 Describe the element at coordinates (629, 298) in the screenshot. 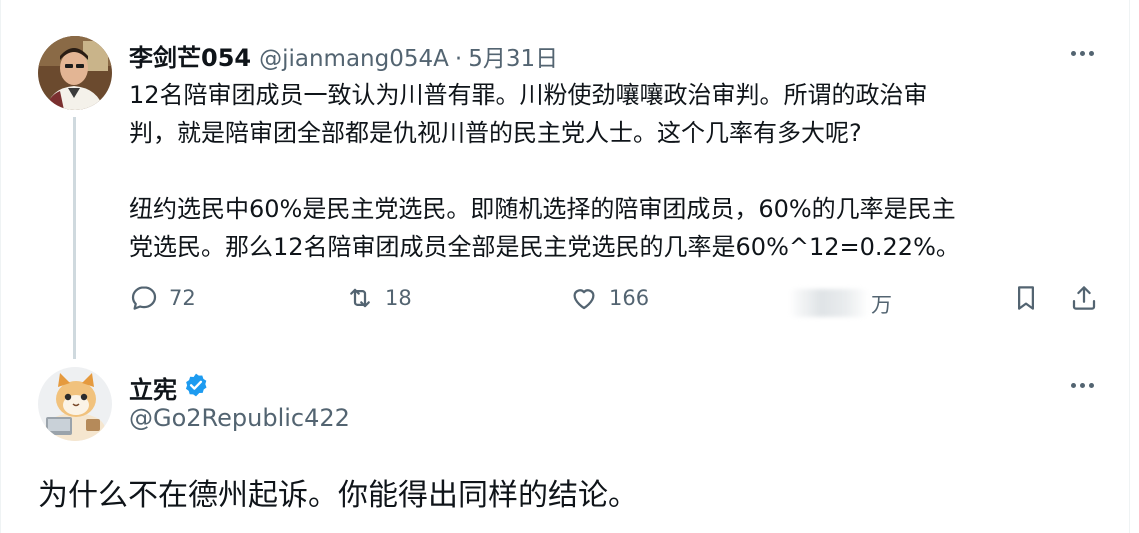

I see `like-count: 166` at that location.